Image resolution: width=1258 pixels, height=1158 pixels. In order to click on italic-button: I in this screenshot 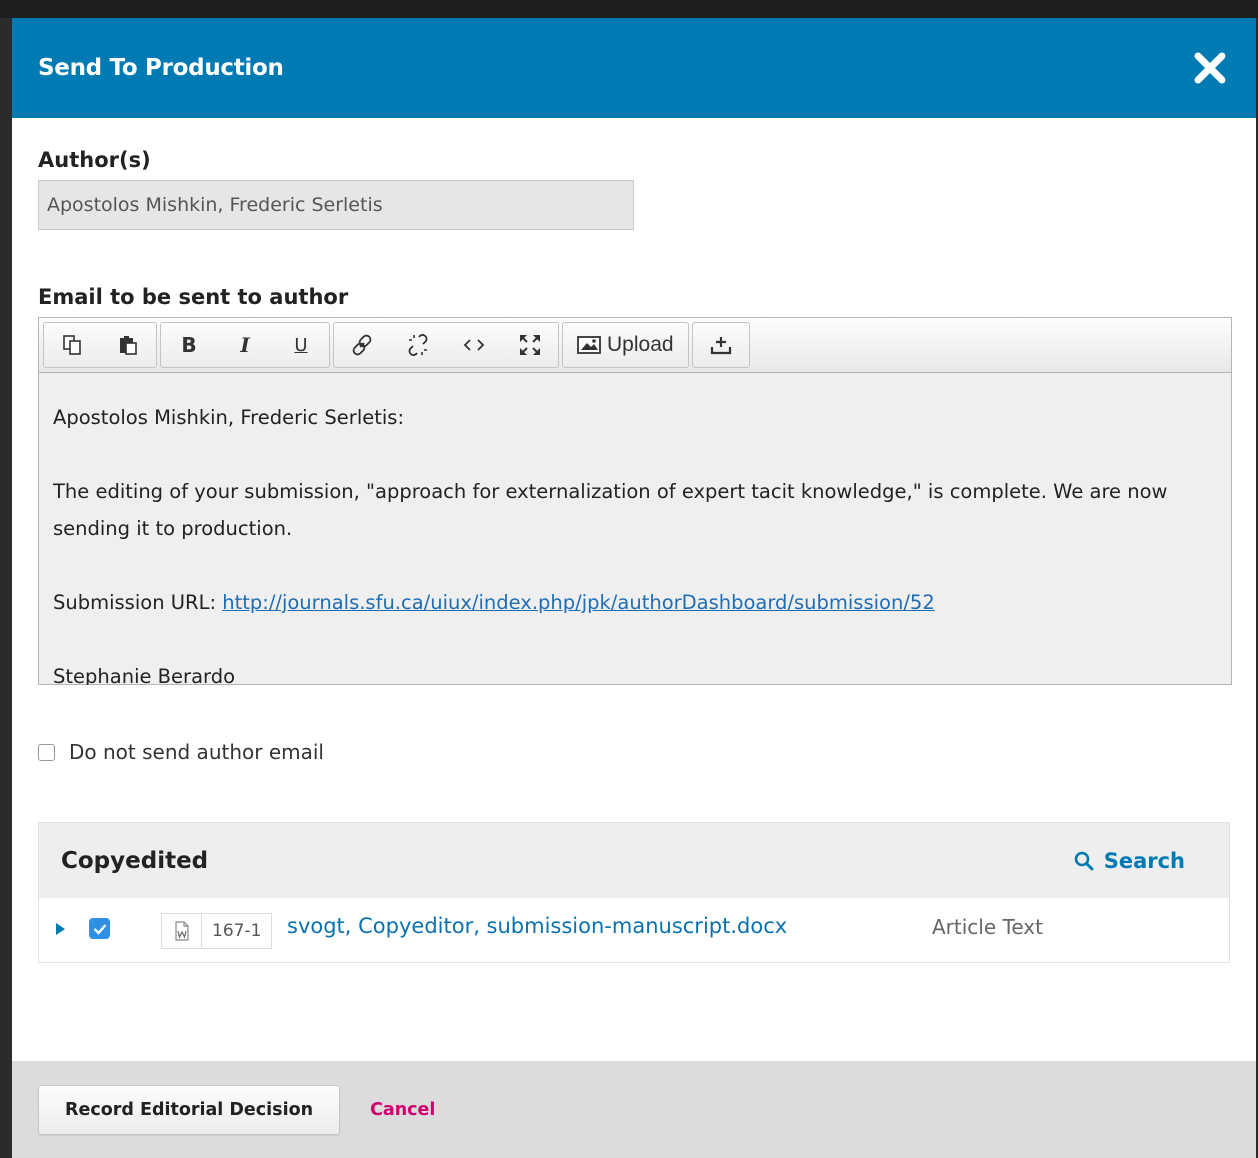, I will do `click(245, 345)`.